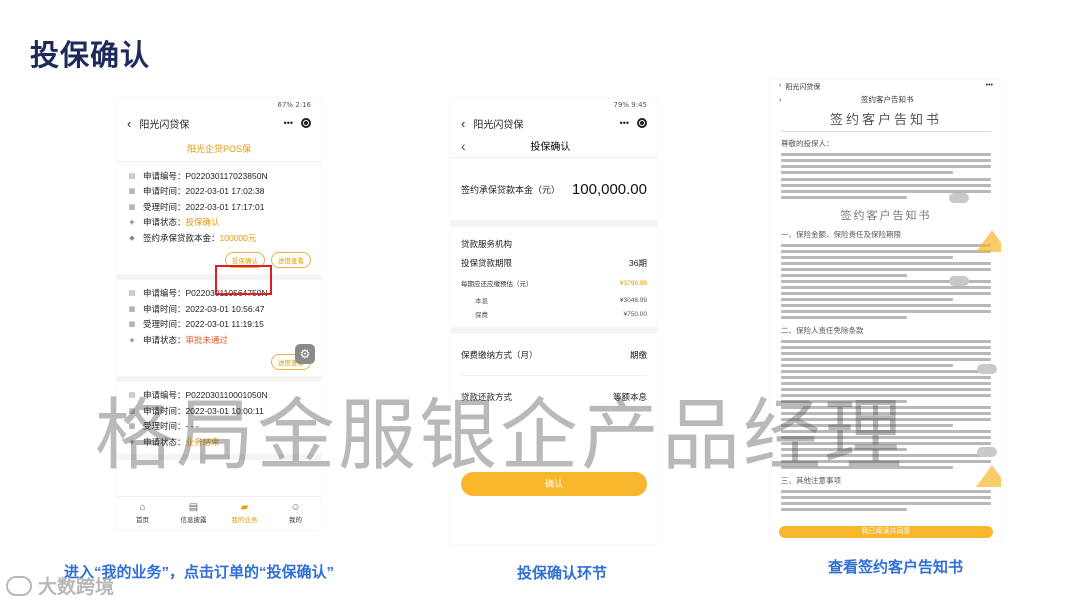 Image resolution: width=1080 pixels, height=607 pixels. Describe the element at coordinates (224, 324) in the screenshot. I see `order-field-value: 2022-03-01 11:19:15` at that location.